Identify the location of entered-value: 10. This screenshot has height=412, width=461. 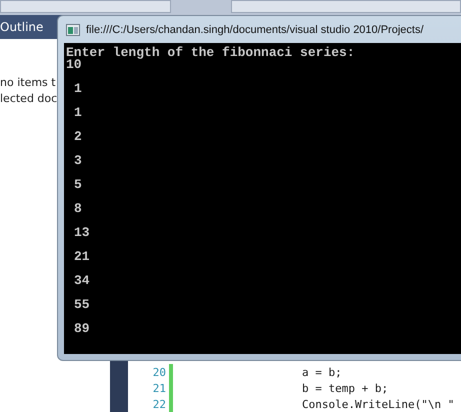
(74, 65).